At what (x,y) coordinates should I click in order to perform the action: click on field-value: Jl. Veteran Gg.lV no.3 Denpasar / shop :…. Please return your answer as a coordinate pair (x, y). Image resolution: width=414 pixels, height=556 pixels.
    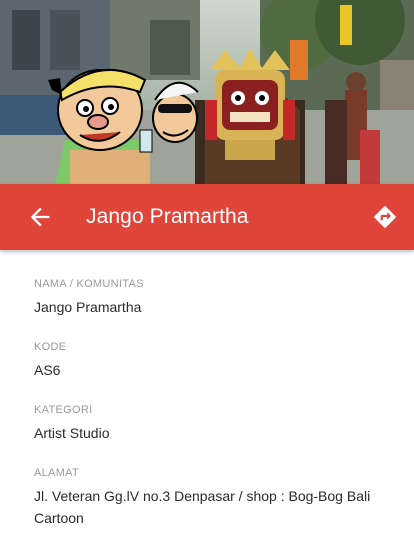
    Looking at the image, I should click on (202, 507).